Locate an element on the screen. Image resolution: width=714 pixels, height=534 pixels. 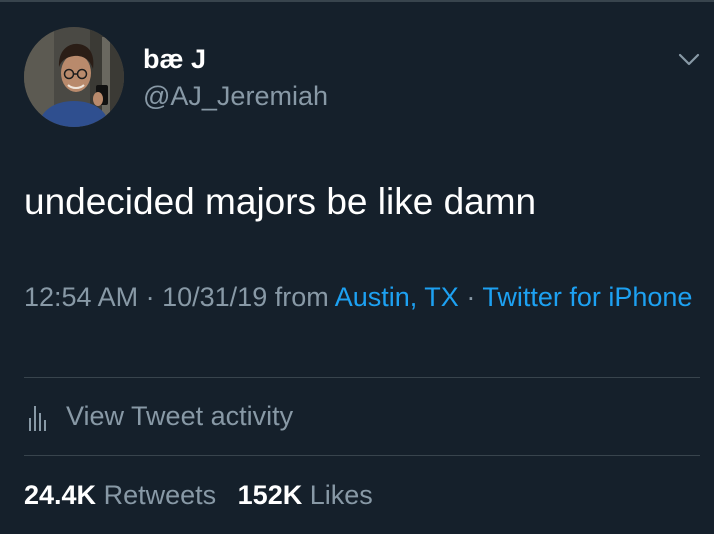
retweets-label: Retweets is located at coordinates (160, 495).